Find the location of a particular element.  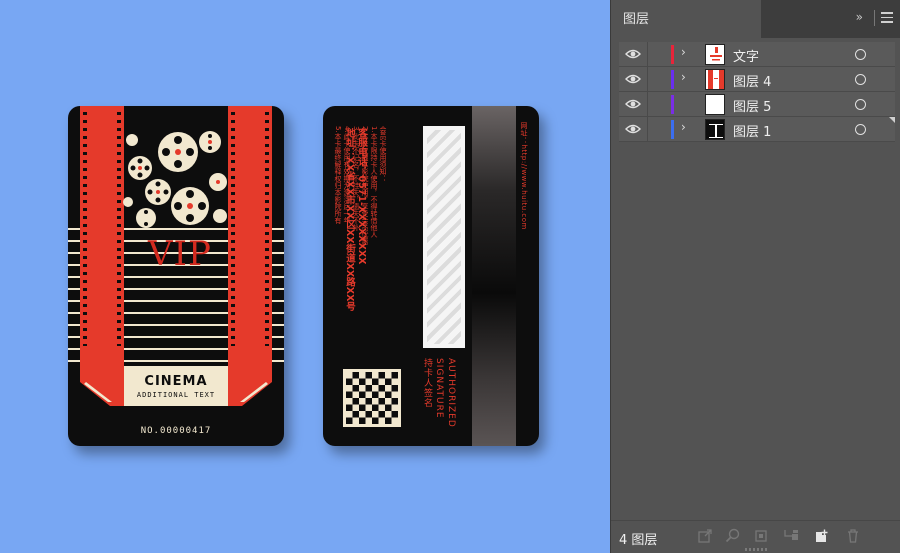

website-text: 网址：http://www.huitu.com is located at coordinates (524, 176).